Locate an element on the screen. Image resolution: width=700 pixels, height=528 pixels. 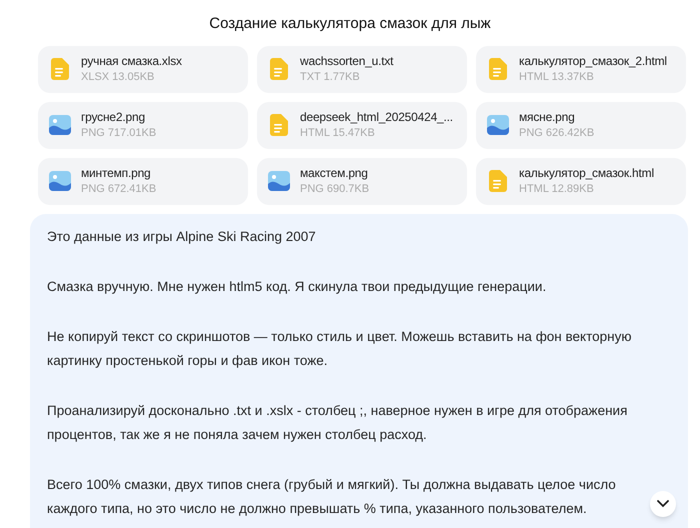
file-card: минтемп.png PNG 672.41KB is located at coordinates (143, 181).